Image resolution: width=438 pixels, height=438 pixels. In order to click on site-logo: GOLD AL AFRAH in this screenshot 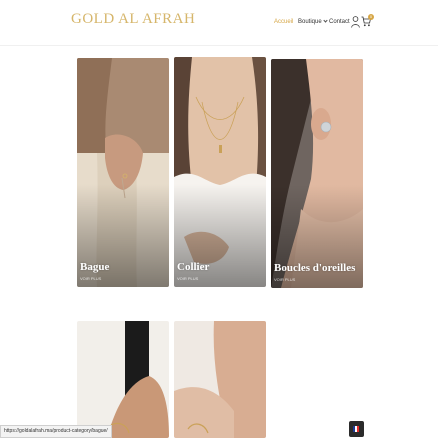, I will do `click(133, 19)`.